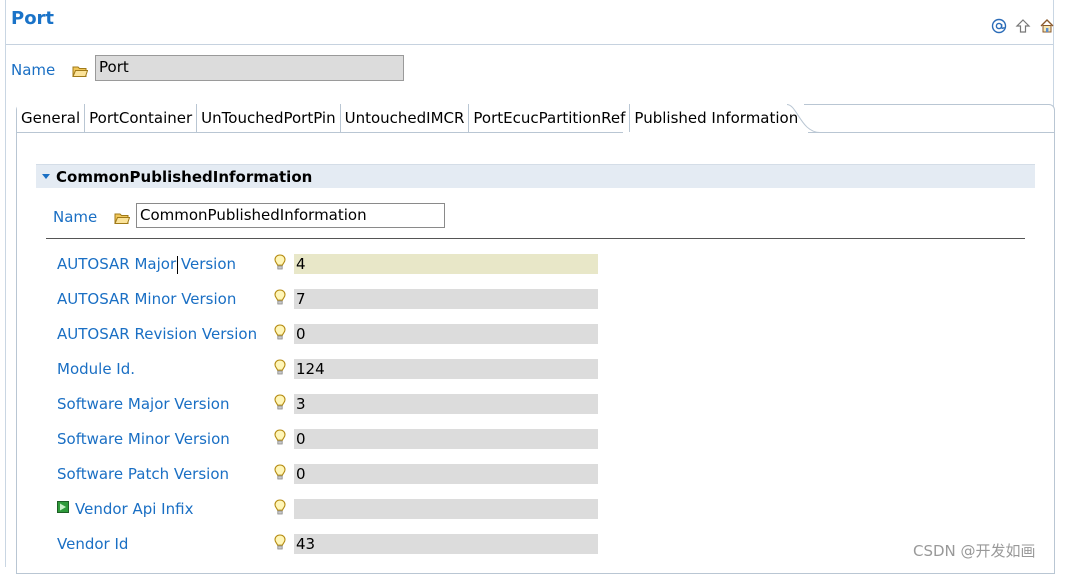  What do you see at coordinates (446, 264) in the screenshot?
I see `autosar-major-version-field: 4` at bounding box center [446, 264].